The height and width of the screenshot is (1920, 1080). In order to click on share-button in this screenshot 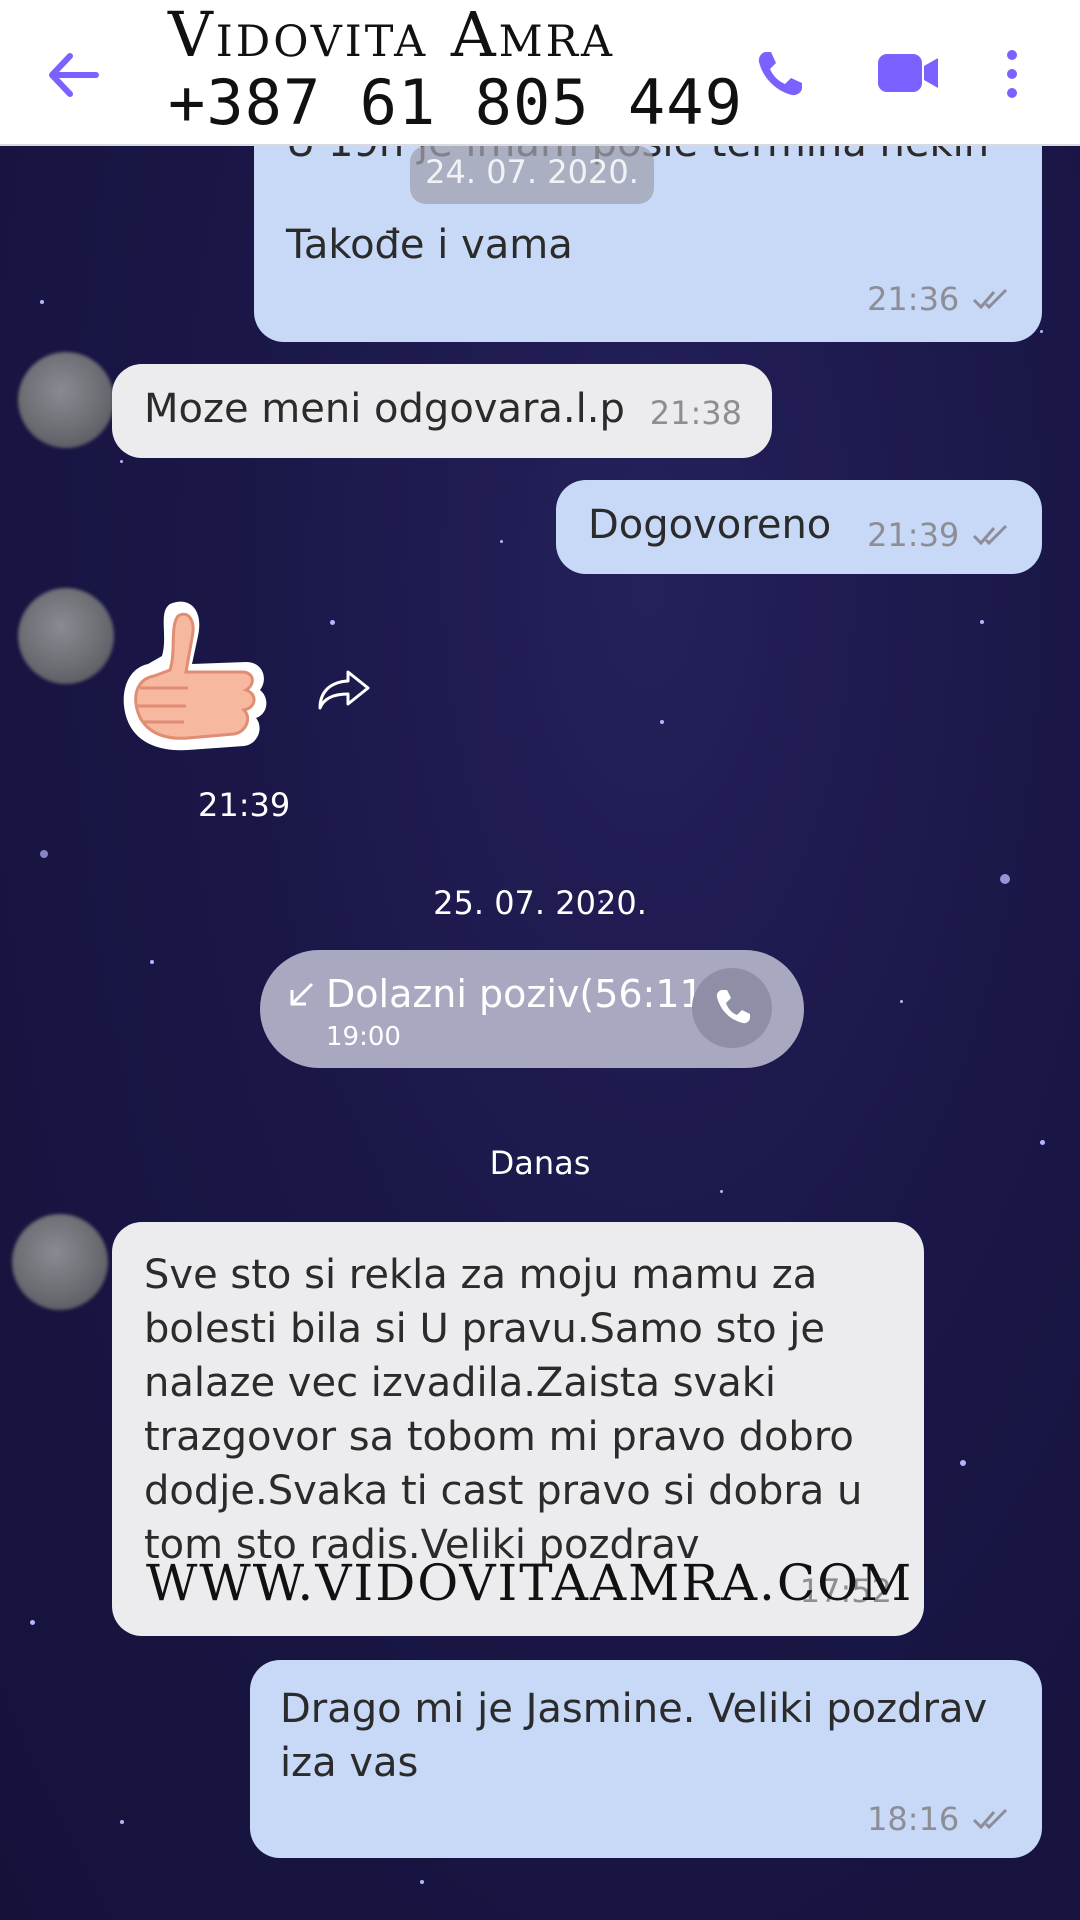, I will do `click(344, 690)`.